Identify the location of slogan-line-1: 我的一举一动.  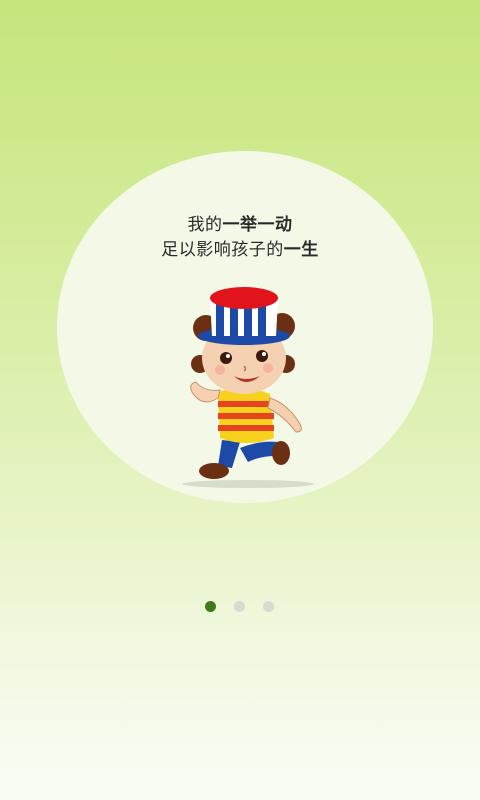
(240, 222).